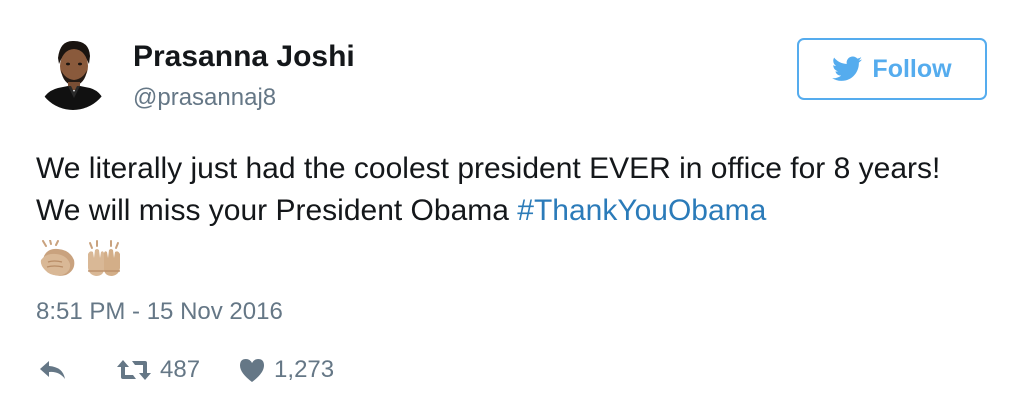 The width and height of the screenshot is (1024, 416). Describe the element at coordinates (104, 261) in the screenshot. I see `raising-hands-emoji` at that location.